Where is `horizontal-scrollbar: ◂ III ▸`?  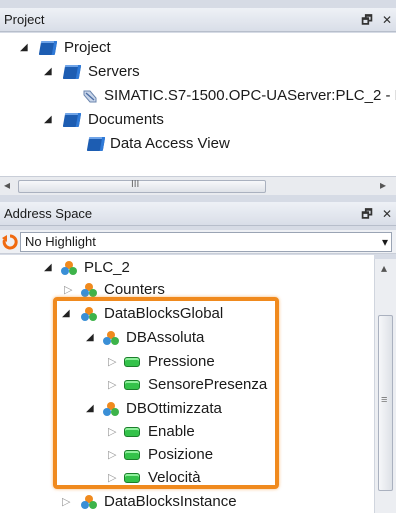 horizontal-scrollbar: ◂ III ▸ is located at coordinates (198, 185).